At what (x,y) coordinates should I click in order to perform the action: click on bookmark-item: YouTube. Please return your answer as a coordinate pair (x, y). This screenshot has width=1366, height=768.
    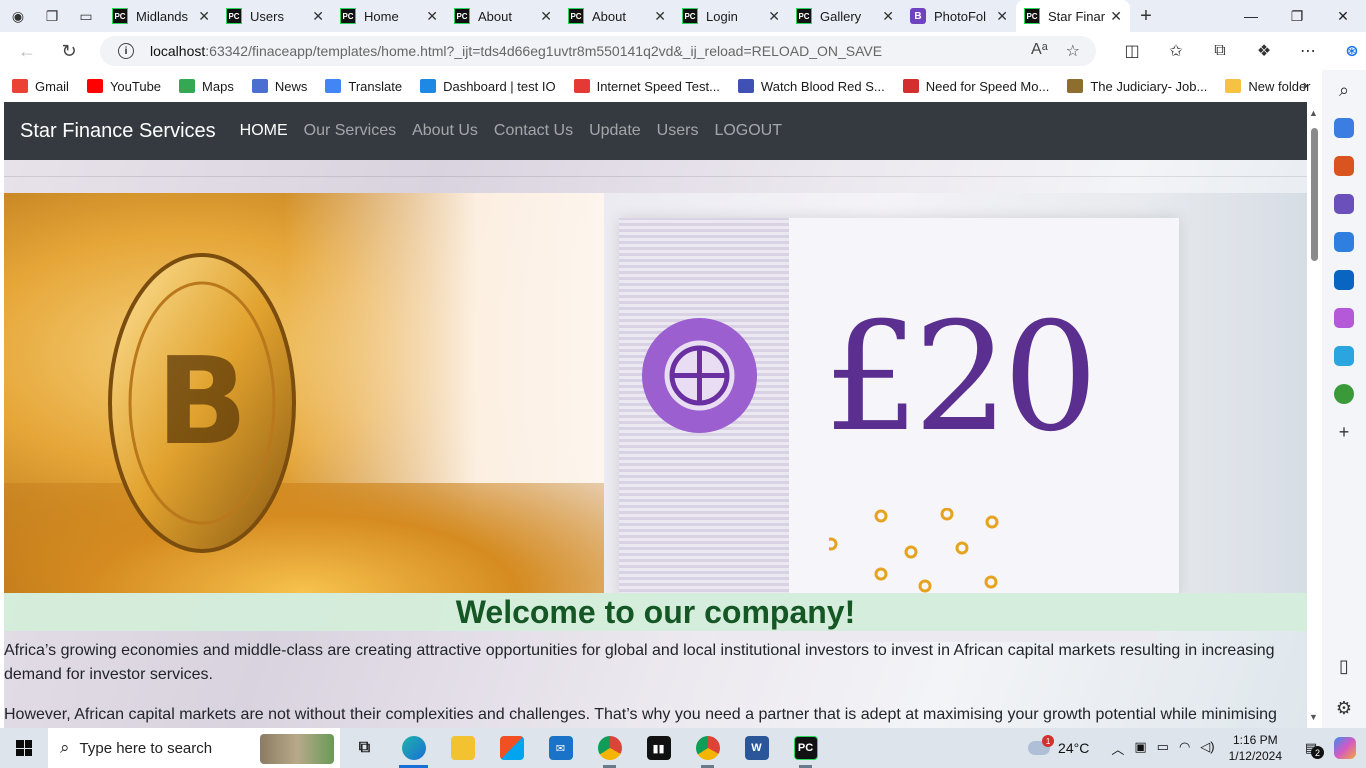
    Looking at the image, I should click on (123, 86).